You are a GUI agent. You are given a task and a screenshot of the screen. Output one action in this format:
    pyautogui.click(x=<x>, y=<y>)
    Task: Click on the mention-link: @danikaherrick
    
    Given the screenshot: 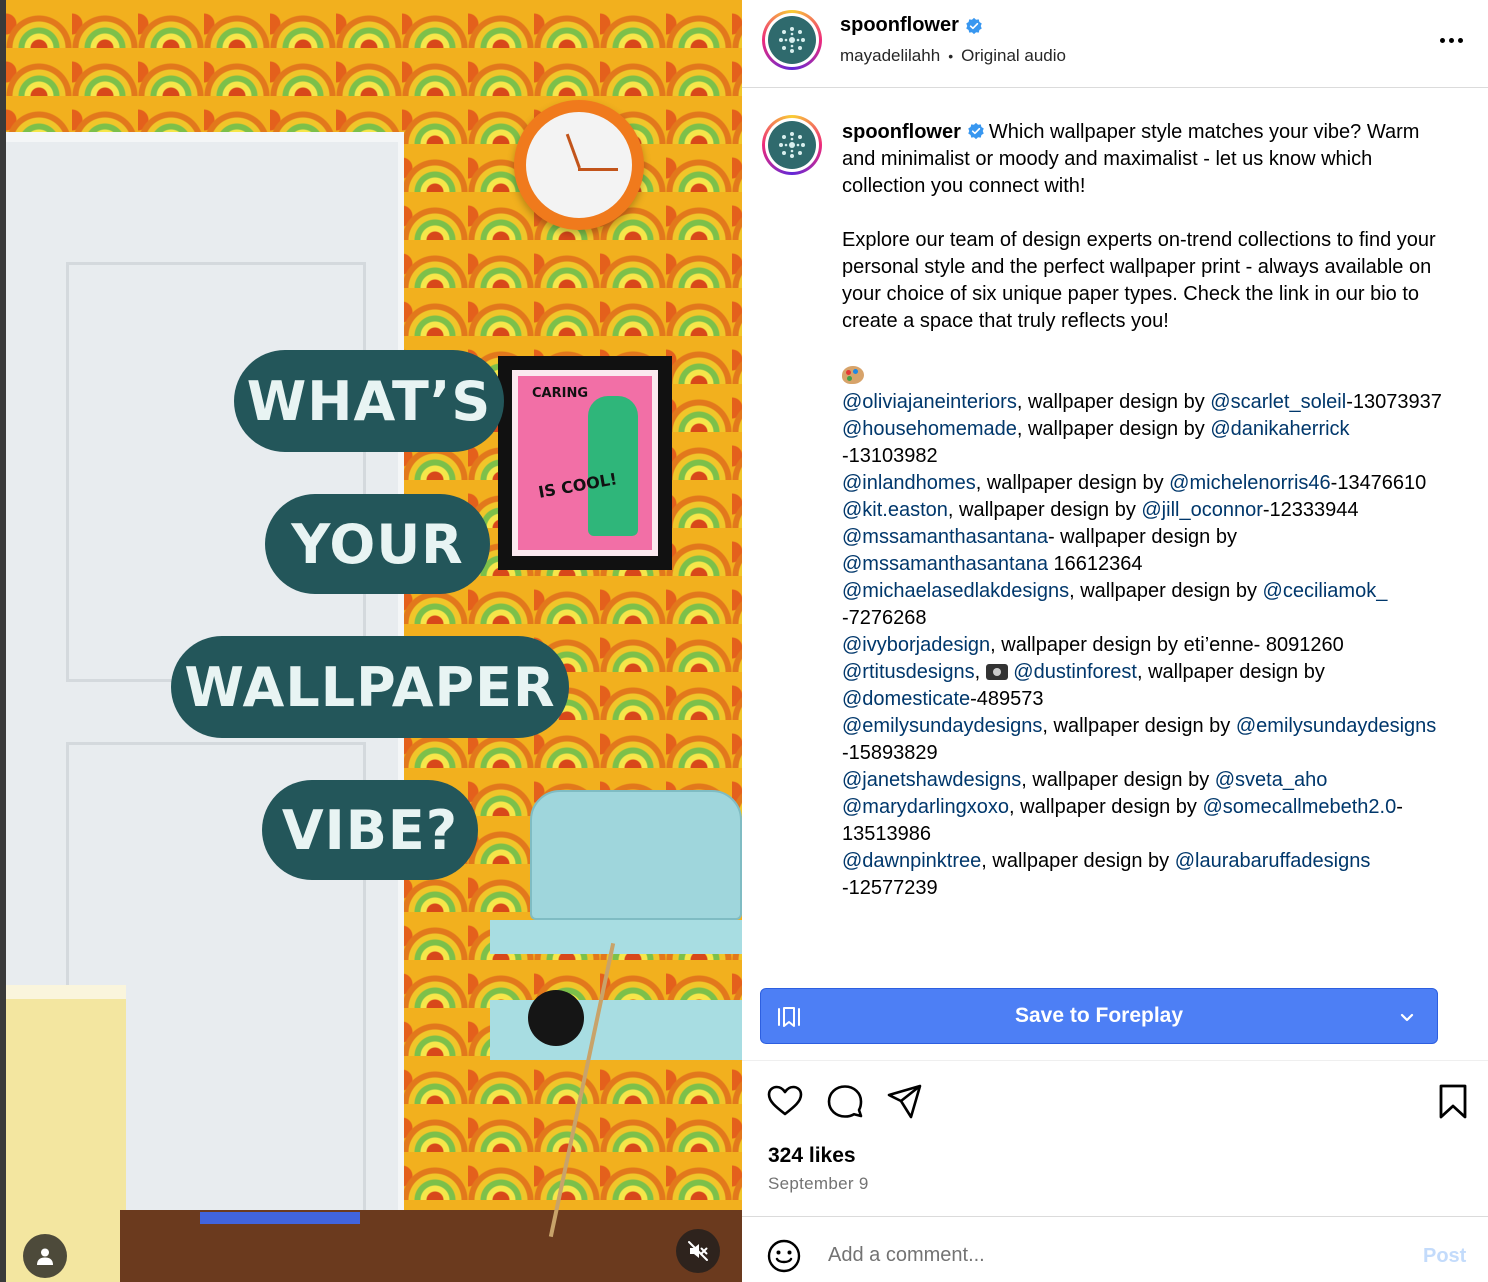 What is the action you would take?
    pyautogui.click(x=1279, y=429)
    